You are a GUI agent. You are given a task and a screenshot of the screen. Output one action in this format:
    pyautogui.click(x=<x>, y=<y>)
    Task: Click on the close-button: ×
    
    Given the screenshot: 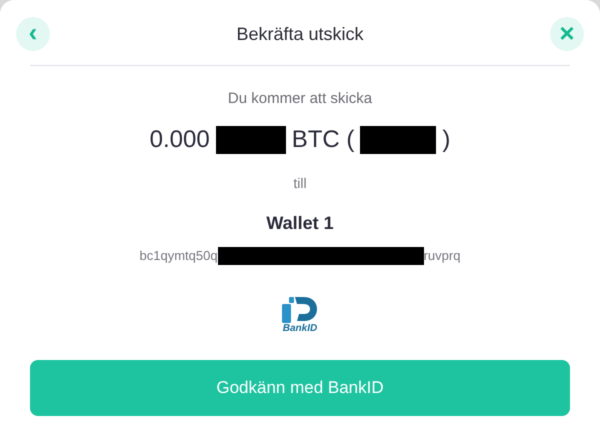 What is the action you would take?
    pyautogui.click(x=567, y=34)
    